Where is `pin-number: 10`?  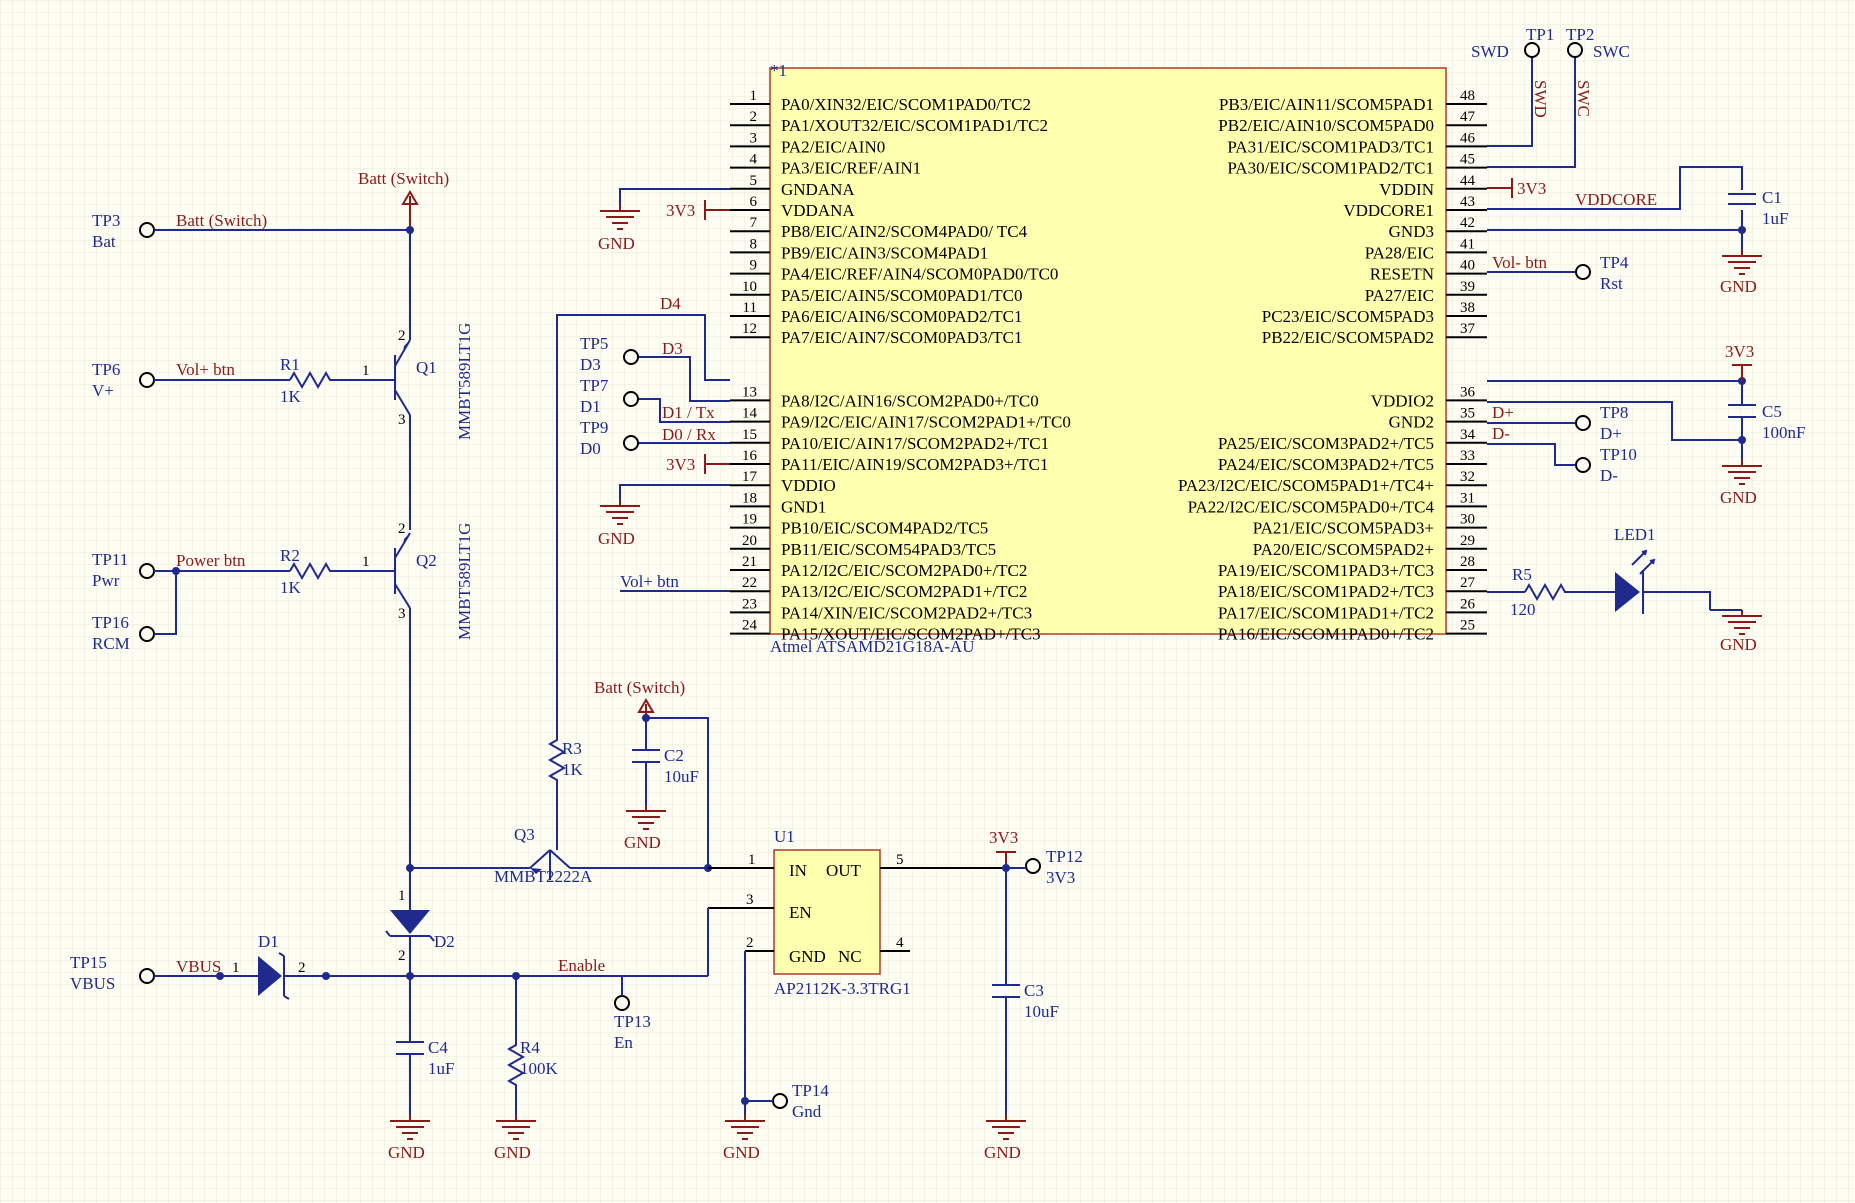 pin-number: 10 is located at coordinates (749, 287).